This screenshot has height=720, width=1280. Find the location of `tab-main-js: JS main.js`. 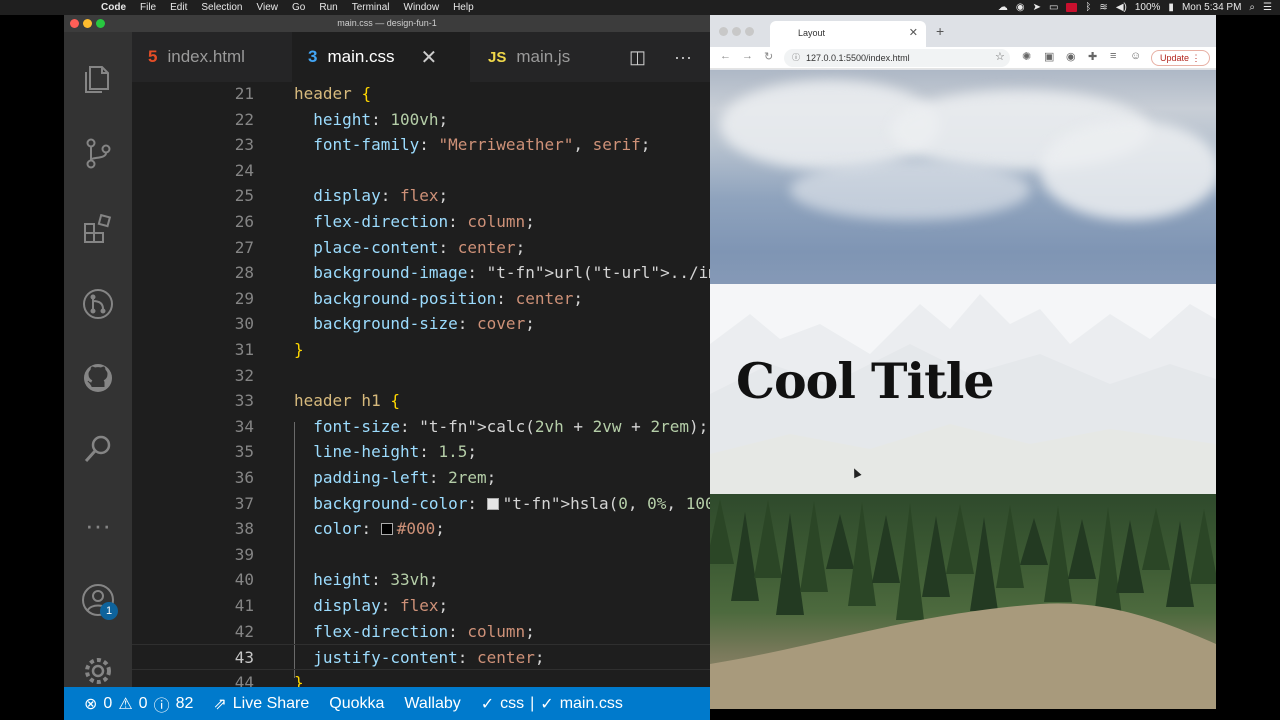

tab-main-js: JS main.js is located at coordinates (537, 57).